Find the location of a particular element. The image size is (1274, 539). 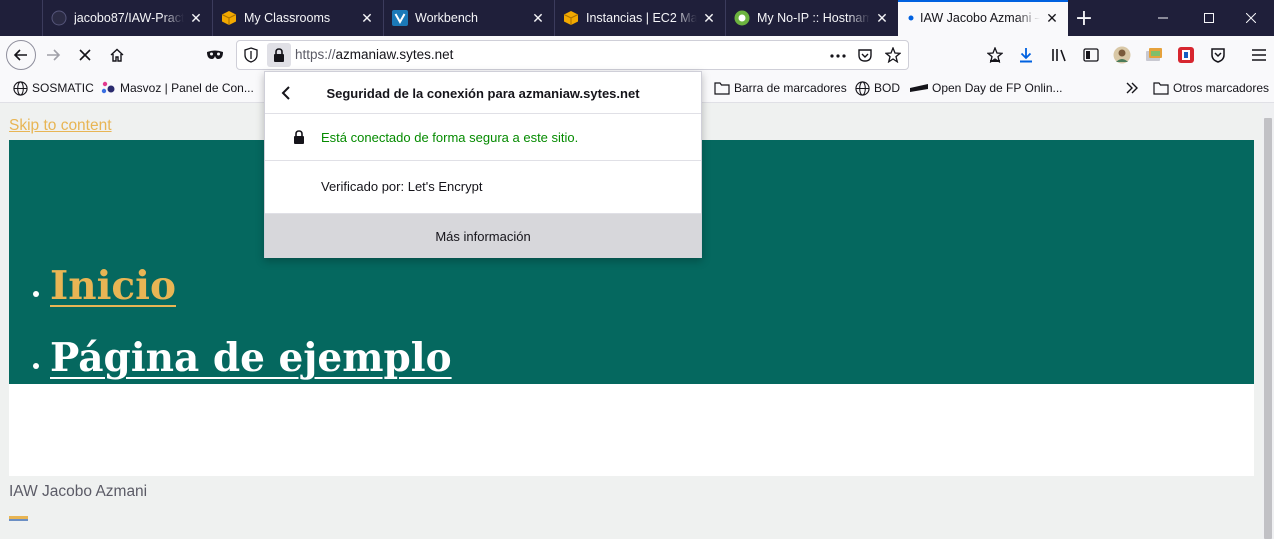

tab-title: My Classrooms is located at coordinates (287, 18).